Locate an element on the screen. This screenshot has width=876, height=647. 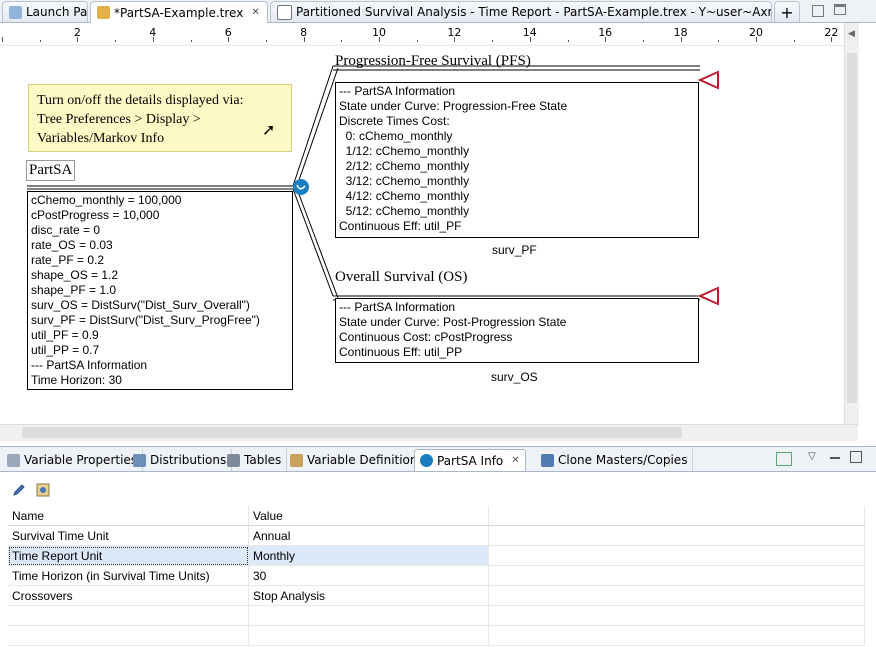
node-info-line: Continuous Eff: util_PF is located at coordinates (517, 226).